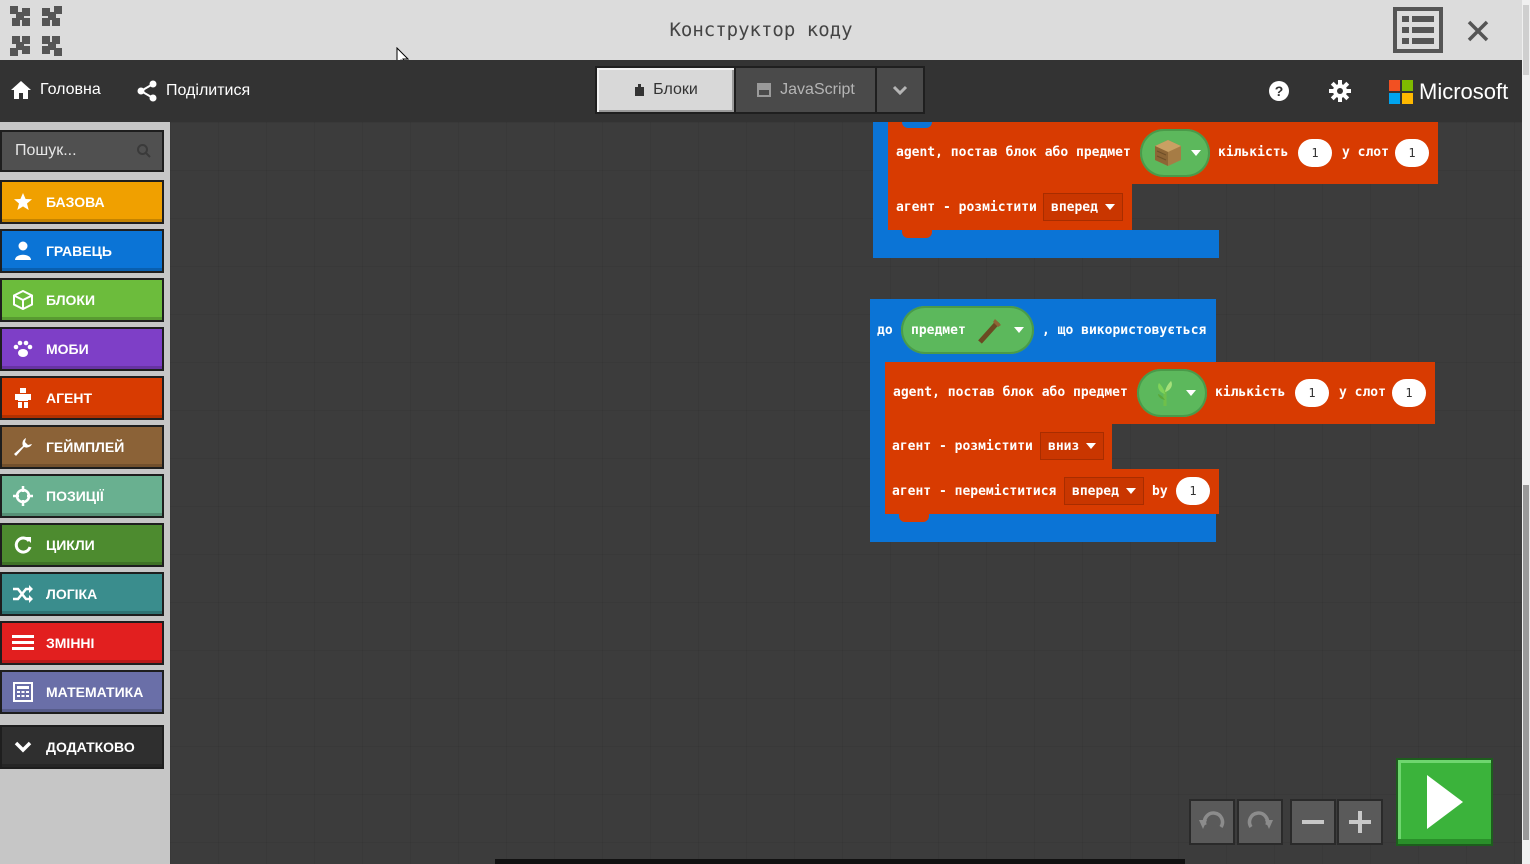 The height and width of the screenshot is (864, 1530). Describe the element at coordinates (1193, 491) in the screenshot. I see `move-by-input: 1` at that location.